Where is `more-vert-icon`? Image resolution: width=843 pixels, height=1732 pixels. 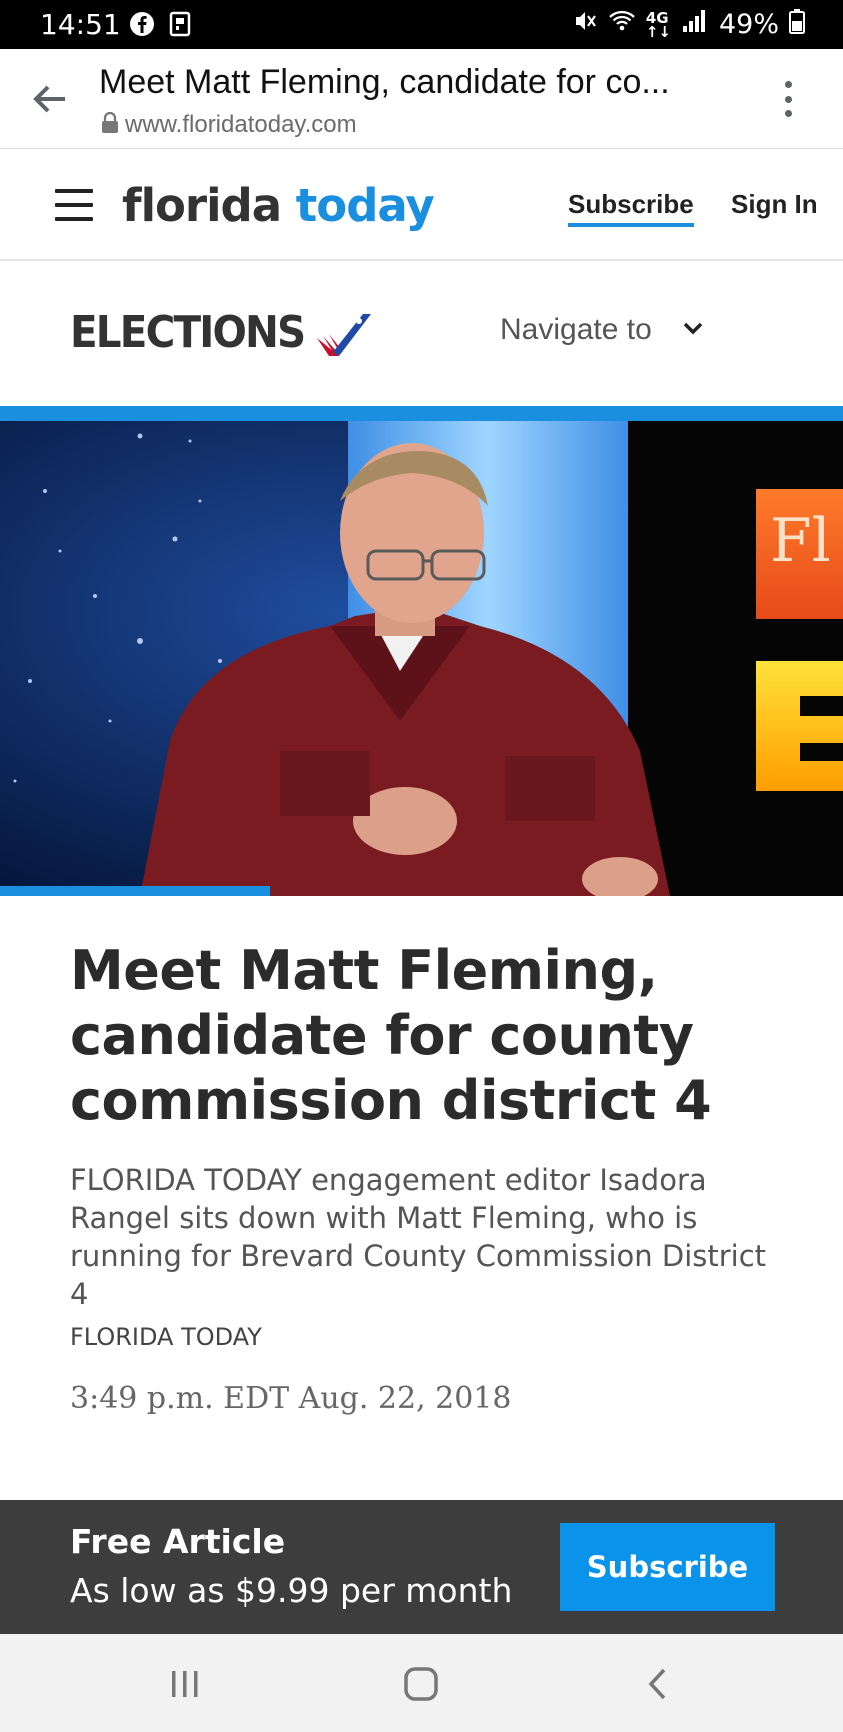
more-vert-icon is located at coordinates (788, 99).